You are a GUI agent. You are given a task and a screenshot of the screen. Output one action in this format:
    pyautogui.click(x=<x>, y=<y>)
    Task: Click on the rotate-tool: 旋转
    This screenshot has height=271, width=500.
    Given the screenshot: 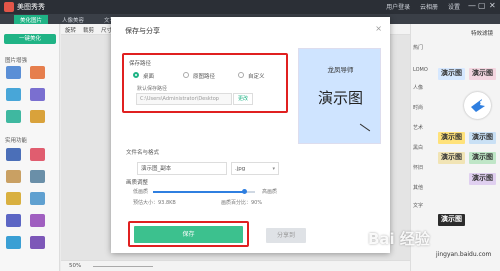 What is the action you would take?
    pyautogui.click(x=70, y=30)
    